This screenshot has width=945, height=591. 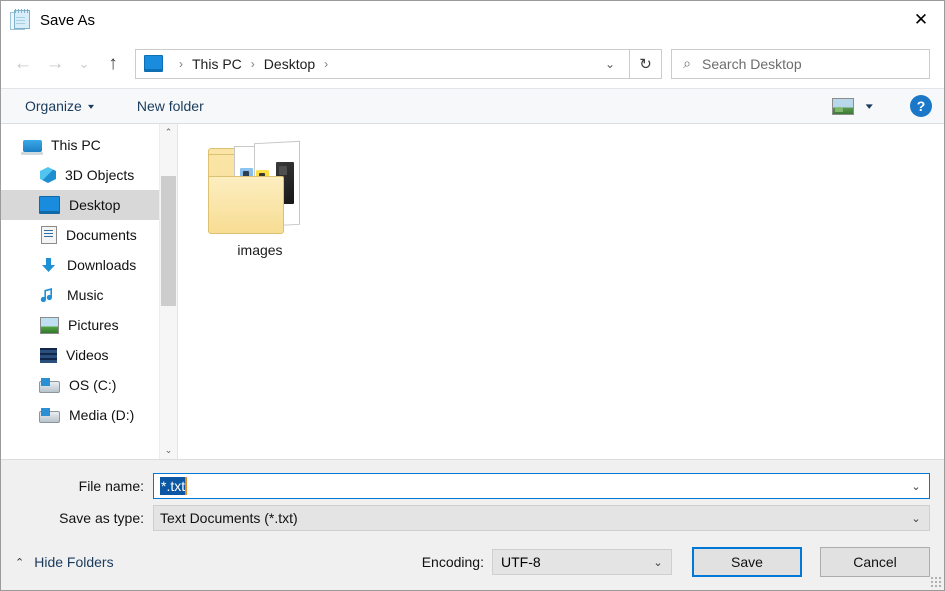 What do you see at coordinates (153, 63) in the screenshot?
I see `this-pc-icon` at bounding box center [153, 63].